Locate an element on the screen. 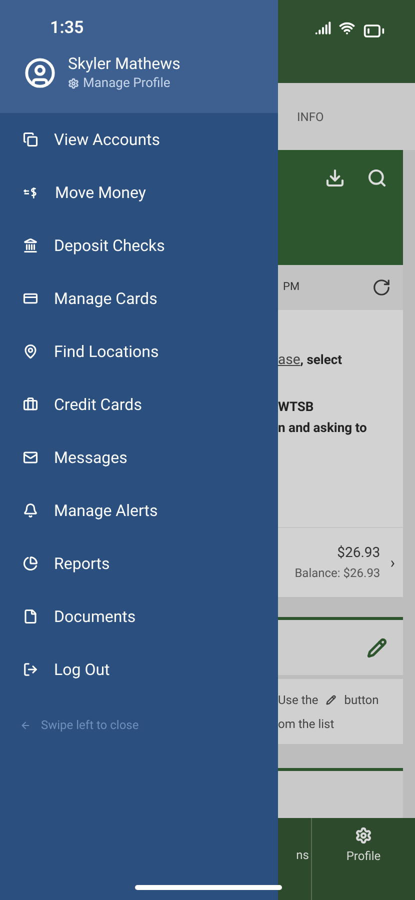  pie-chart-icon is located at coordinates (30, 563).